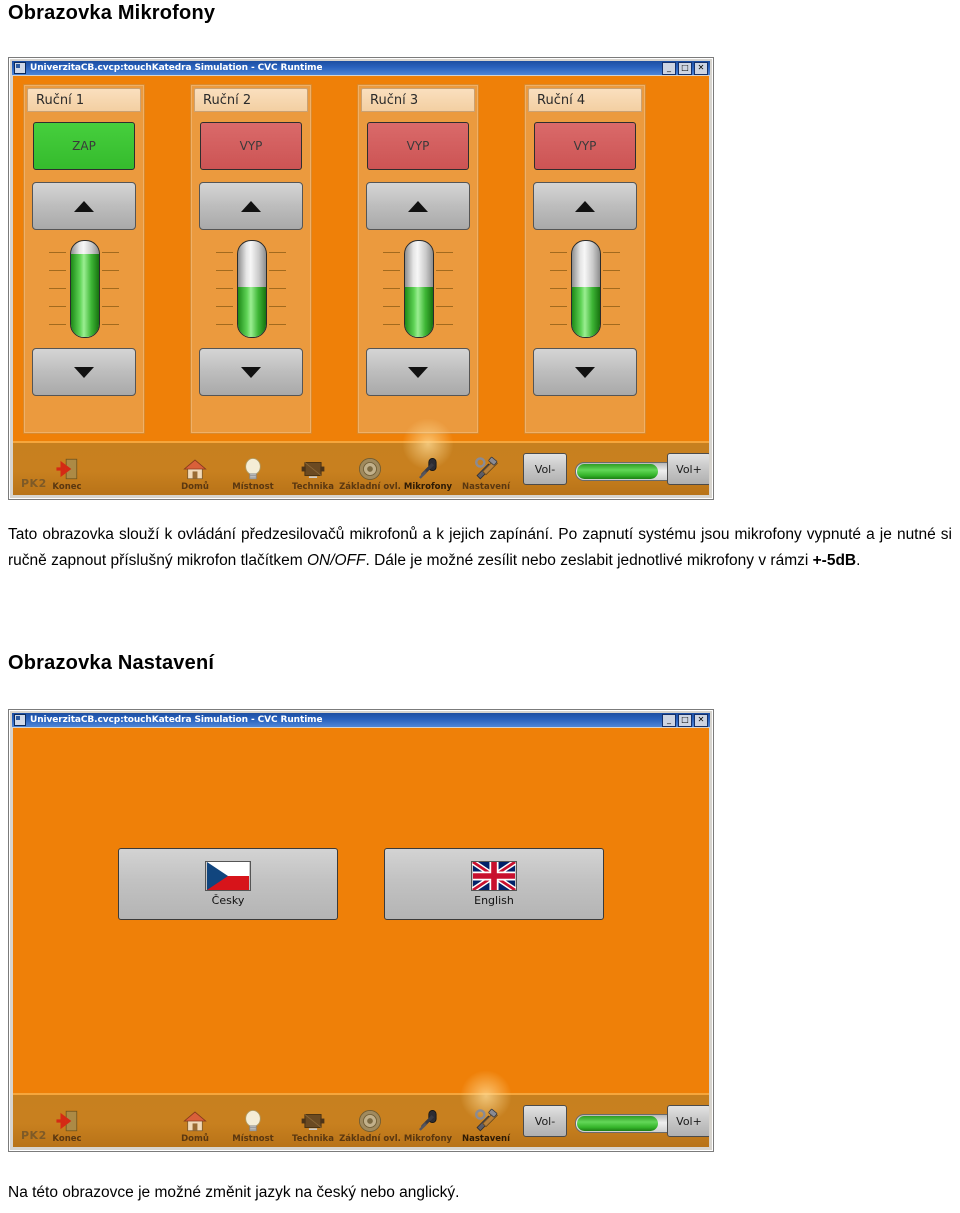 This screenshot has height=1213, width=960. I want to click on channel-strip: Ruční 3 VYP, so click(418, 259).